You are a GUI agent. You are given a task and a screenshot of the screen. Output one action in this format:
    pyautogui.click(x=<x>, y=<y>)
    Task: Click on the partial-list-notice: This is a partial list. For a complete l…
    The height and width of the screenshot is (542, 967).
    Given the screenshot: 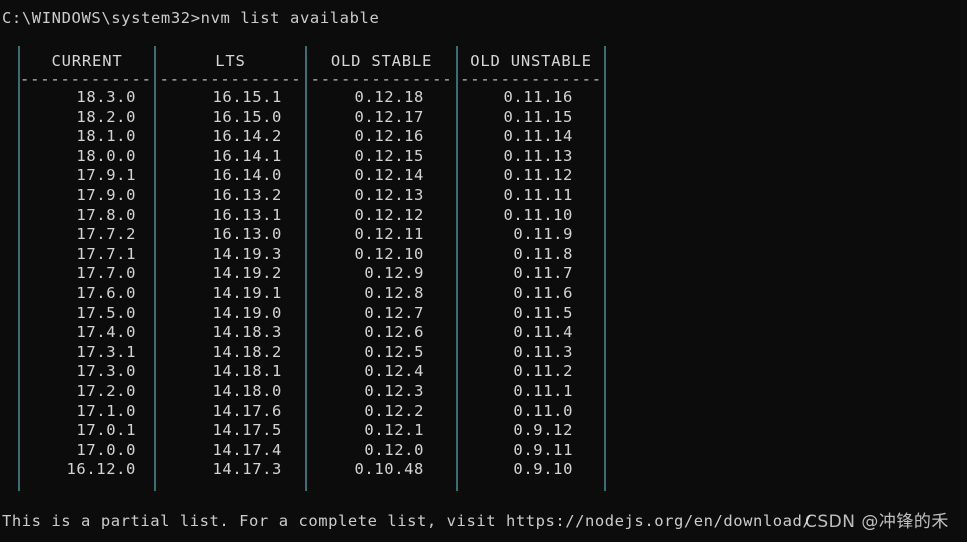 What is the action you would take?
    pyautogui.click(x=407, y=521)
    